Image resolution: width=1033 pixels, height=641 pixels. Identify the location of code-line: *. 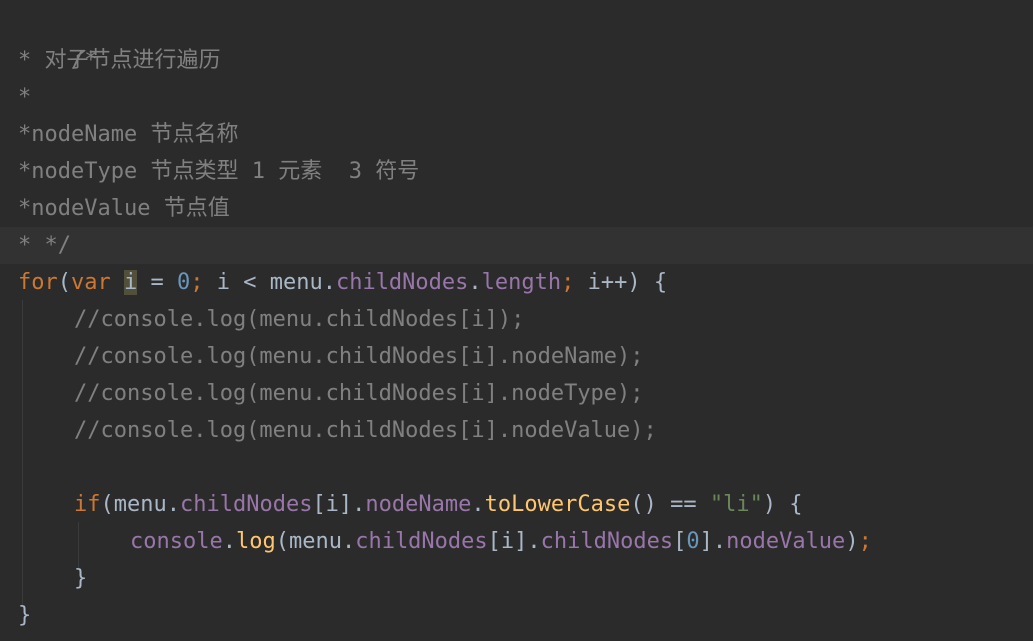
(516, 97).